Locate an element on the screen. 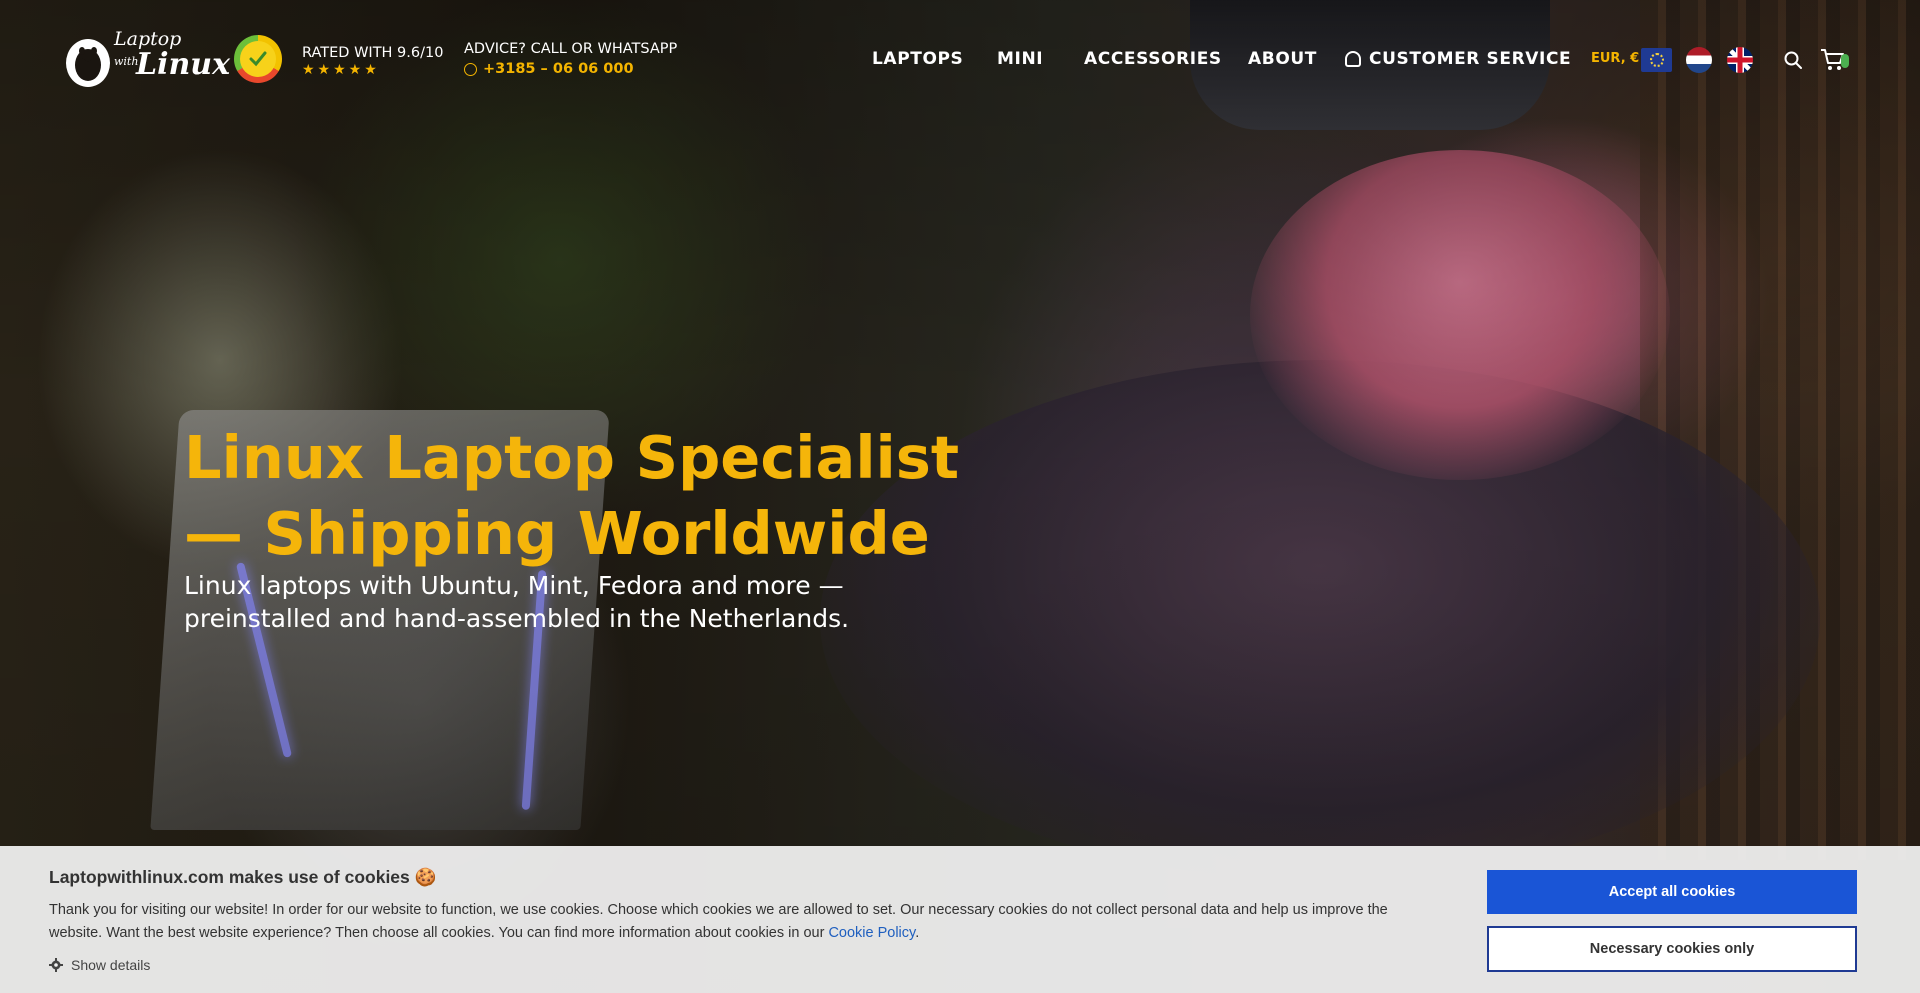  necessary-cookies-button: Necessary cookies only is located at coordinates (1672, 949).